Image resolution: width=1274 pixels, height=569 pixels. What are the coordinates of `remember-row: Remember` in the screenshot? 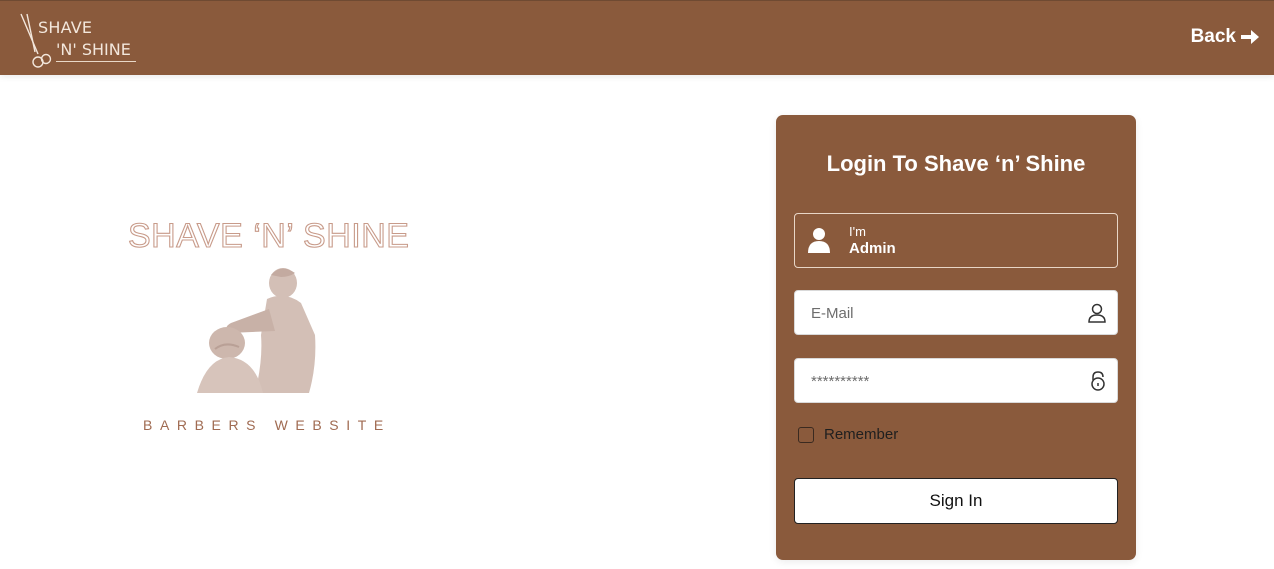 It's located at (848, 434).